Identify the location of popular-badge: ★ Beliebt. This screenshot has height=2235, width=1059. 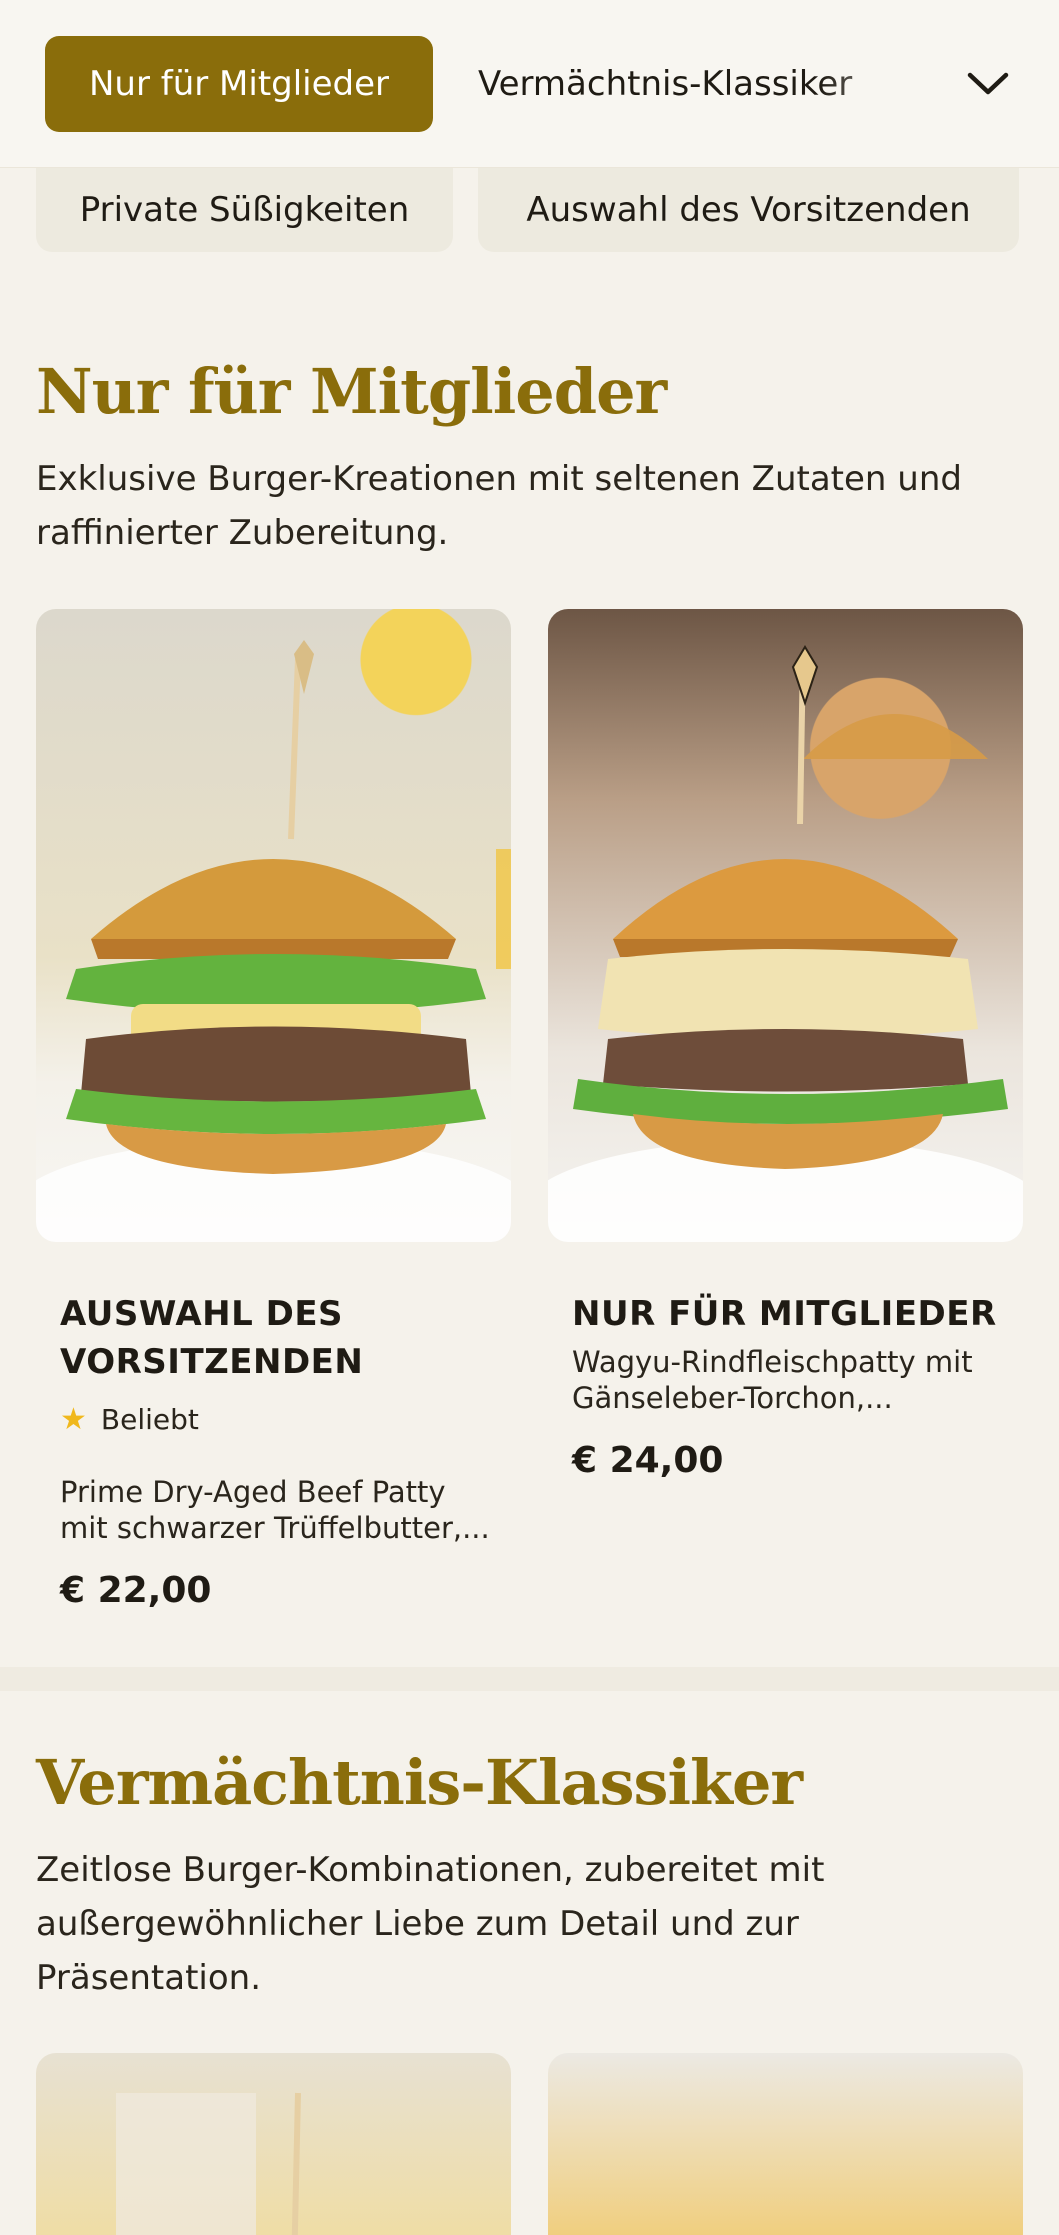
(129, 1419).